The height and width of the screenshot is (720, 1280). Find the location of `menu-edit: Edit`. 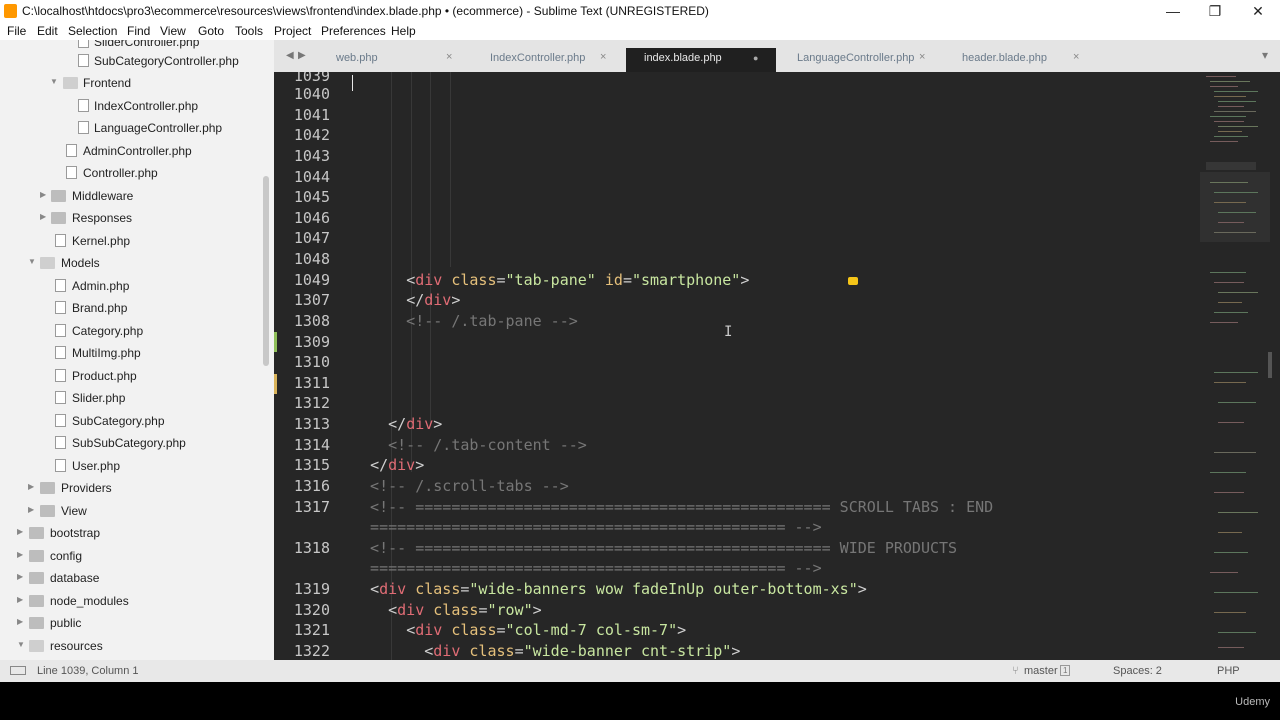

menu-edit: Edit is located at coordinates (47, 31).